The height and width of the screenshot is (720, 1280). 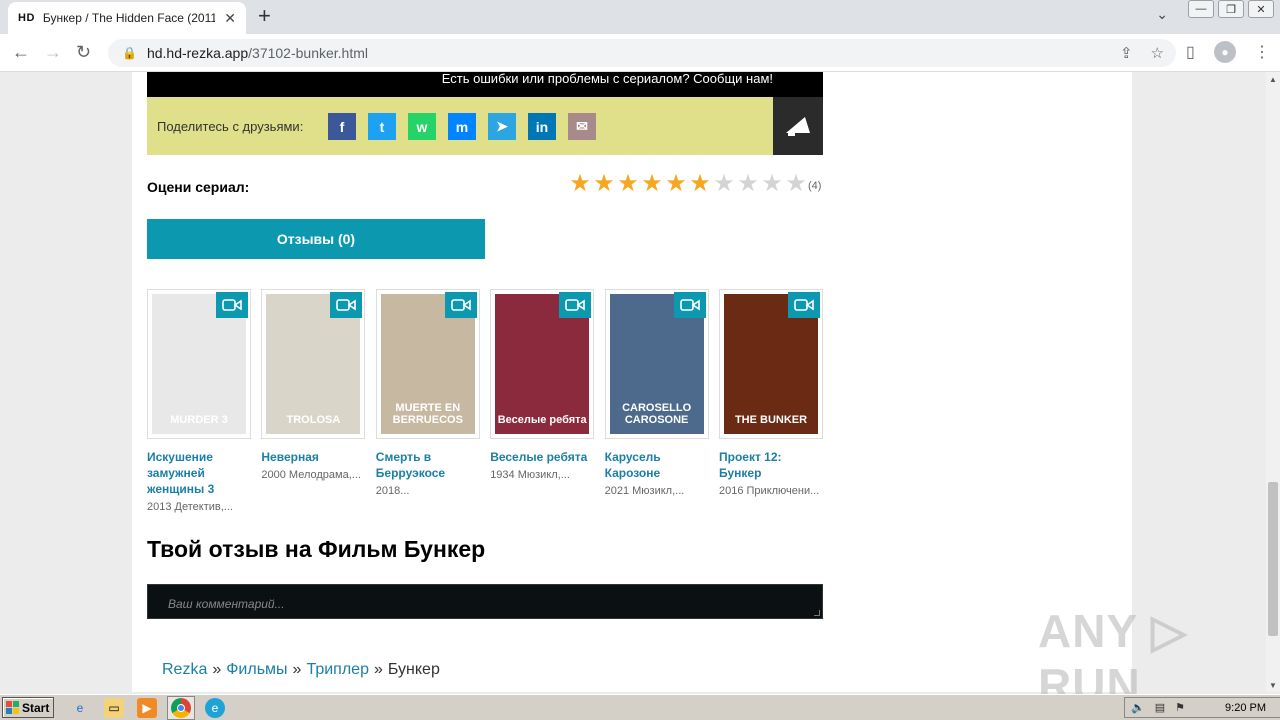 What do you see at coordinates (114, 708) in the screenshot?
I see `file-explorer-icon: ▭` at bounding box center [114, 708].